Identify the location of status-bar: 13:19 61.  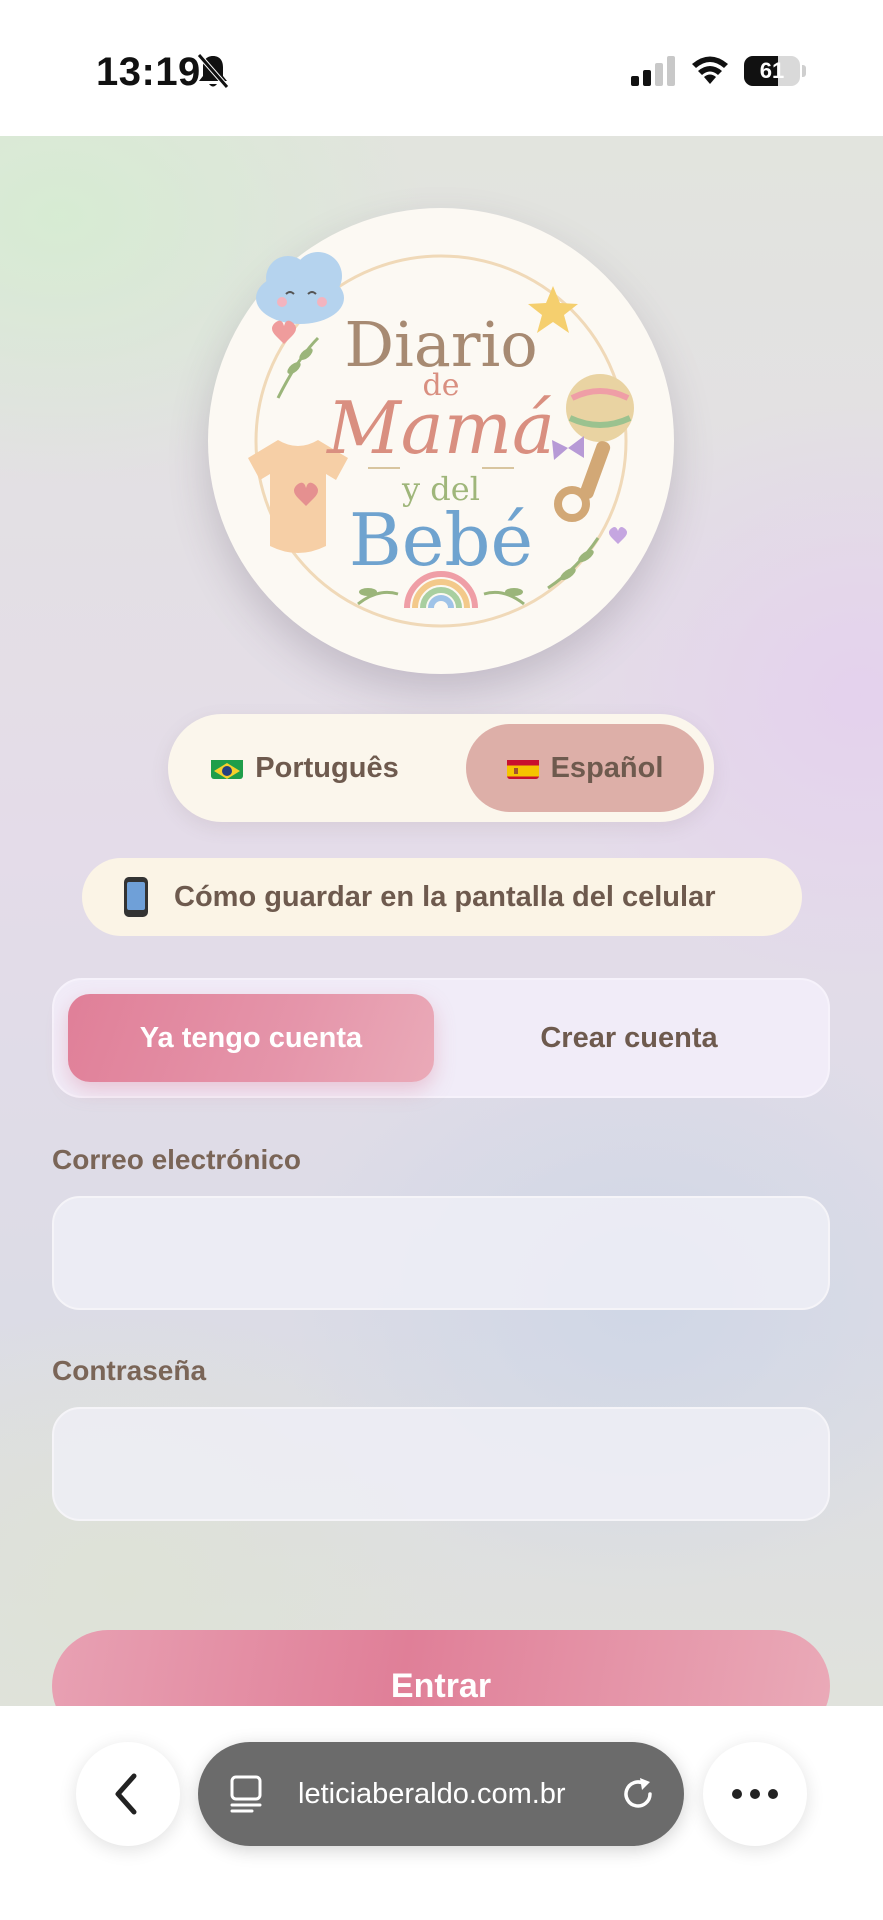
(441, 68).